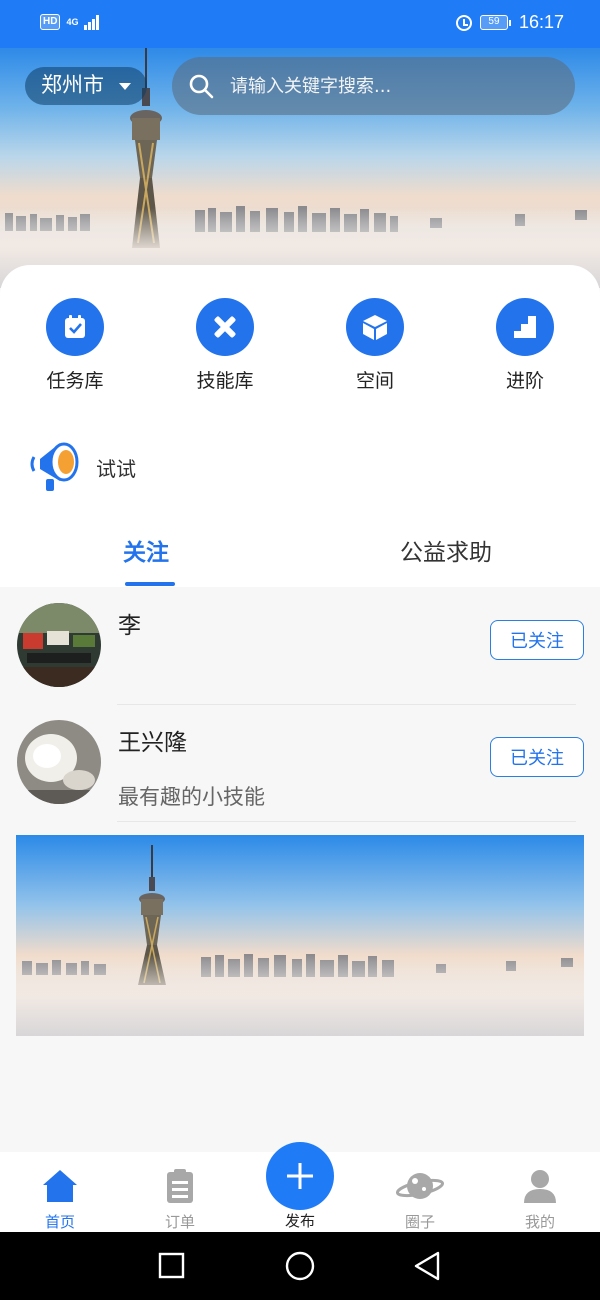  I want to click on promo-banner, so click(300, 935).